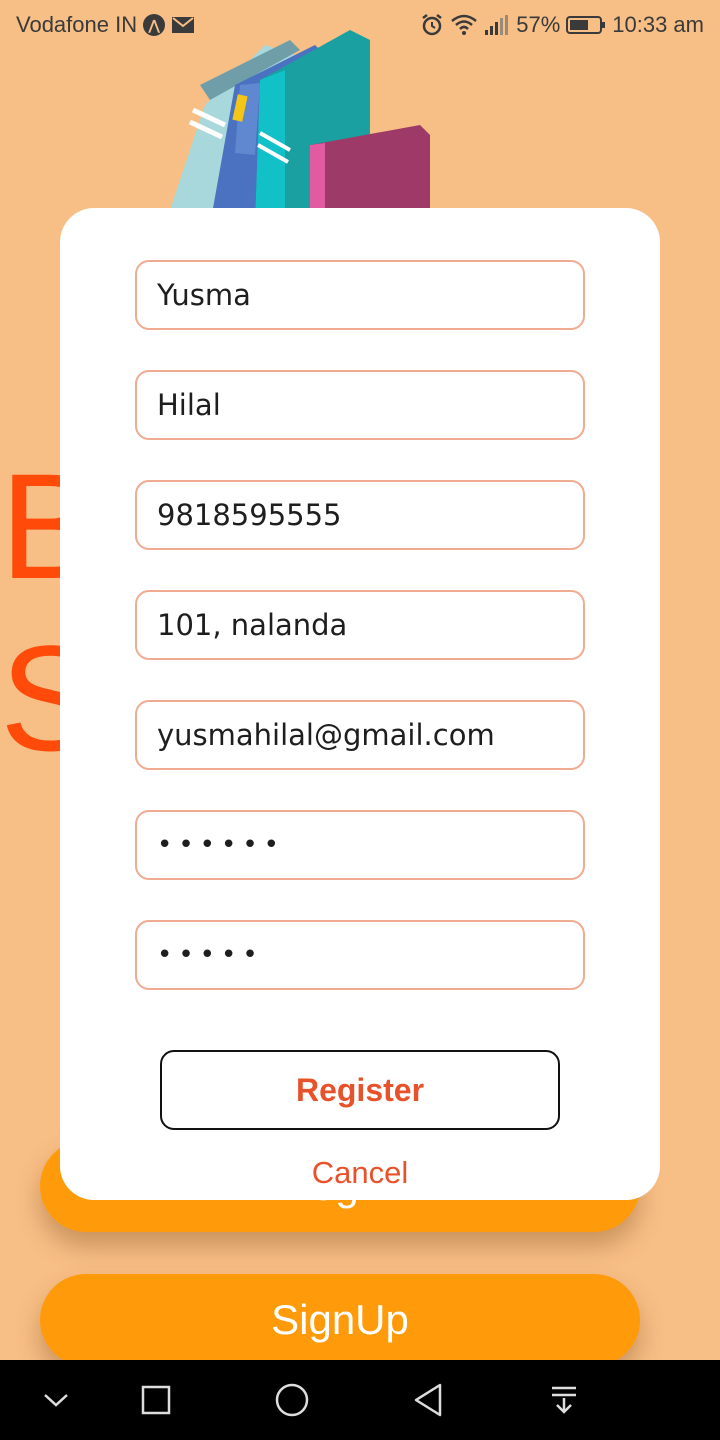 The image size is (720, 1440). Describe the element at coordinates (360, 1090) in the screenshot. I see `register-button: Register` at that location.